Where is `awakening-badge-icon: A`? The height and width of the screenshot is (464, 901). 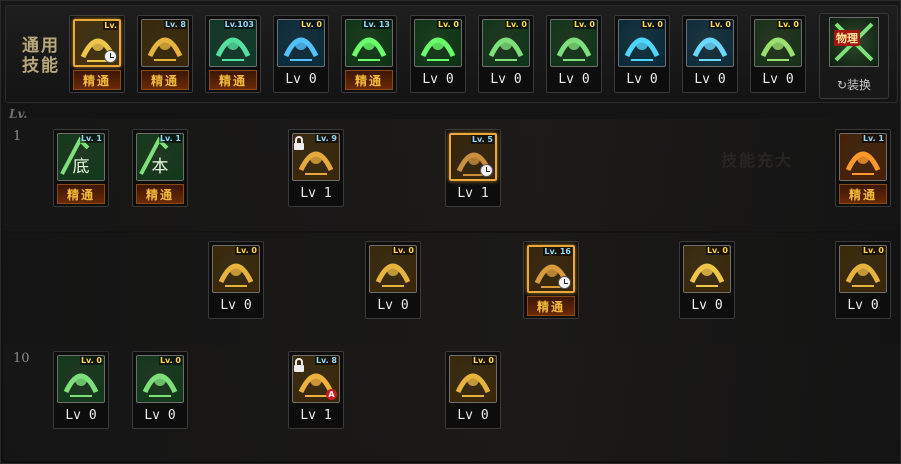
awakening-badge-icon: A is located at coordinates (331, 394).